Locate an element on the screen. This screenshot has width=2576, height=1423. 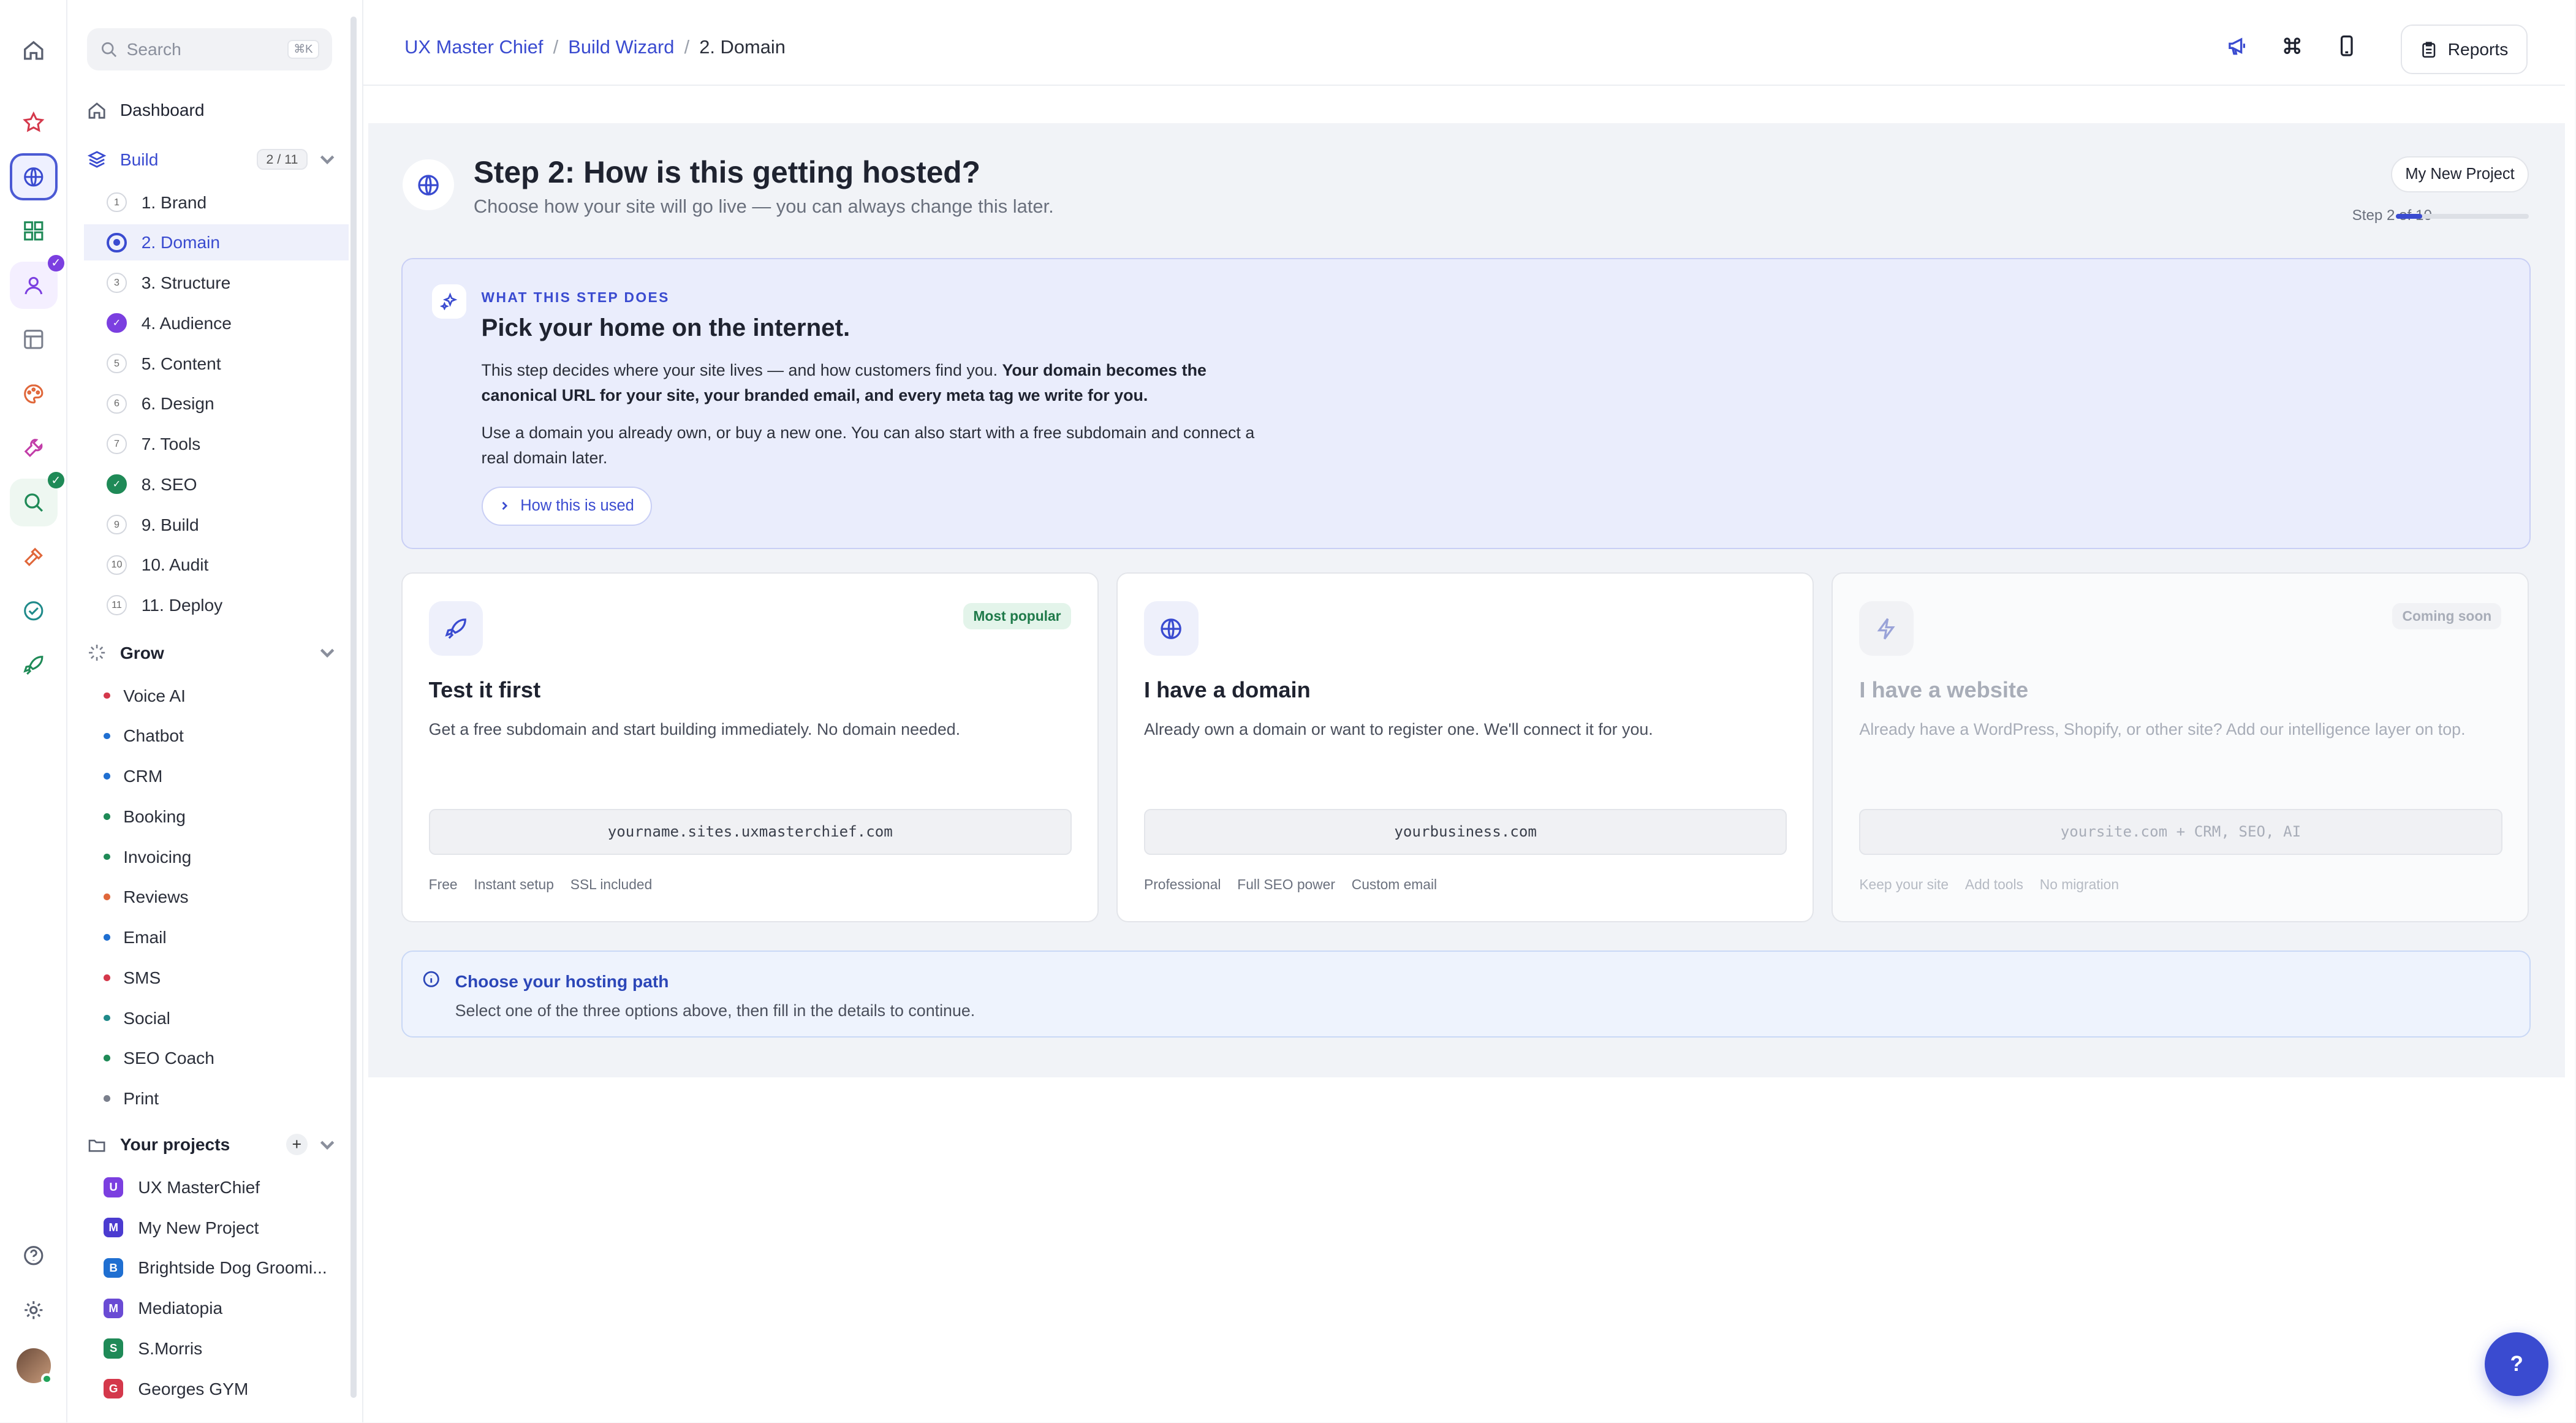
breadcrumb-link: Build Wizard is located at coordinates (621, 47).